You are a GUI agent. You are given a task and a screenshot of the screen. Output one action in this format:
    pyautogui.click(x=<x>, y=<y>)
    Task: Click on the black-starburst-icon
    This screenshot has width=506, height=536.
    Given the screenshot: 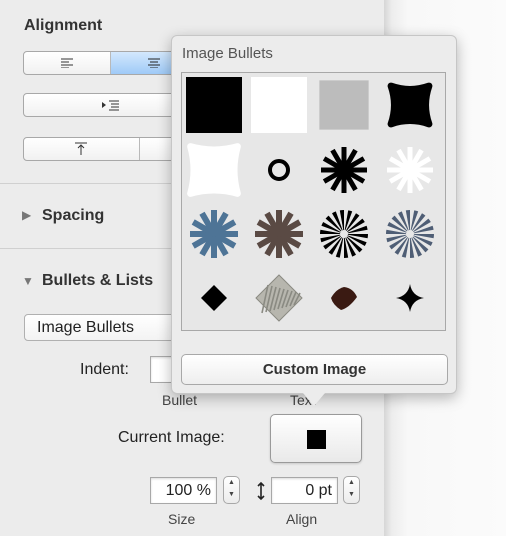 What is the action you would take?
    pyautogui.click(x=344, y=170)
    